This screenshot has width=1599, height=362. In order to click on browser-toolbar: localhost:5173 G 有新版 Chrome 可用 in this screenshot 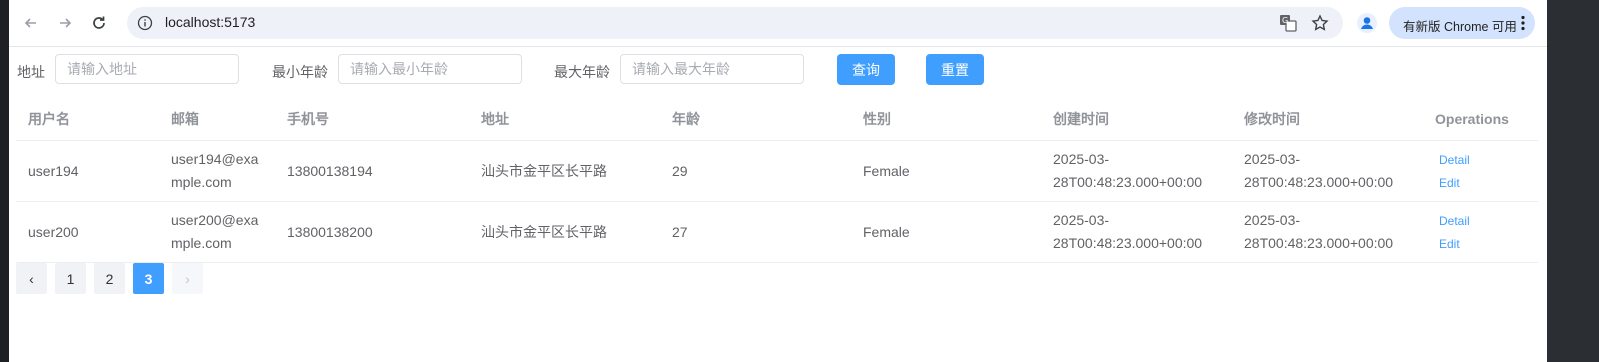, I will do `click(778, 23)`.